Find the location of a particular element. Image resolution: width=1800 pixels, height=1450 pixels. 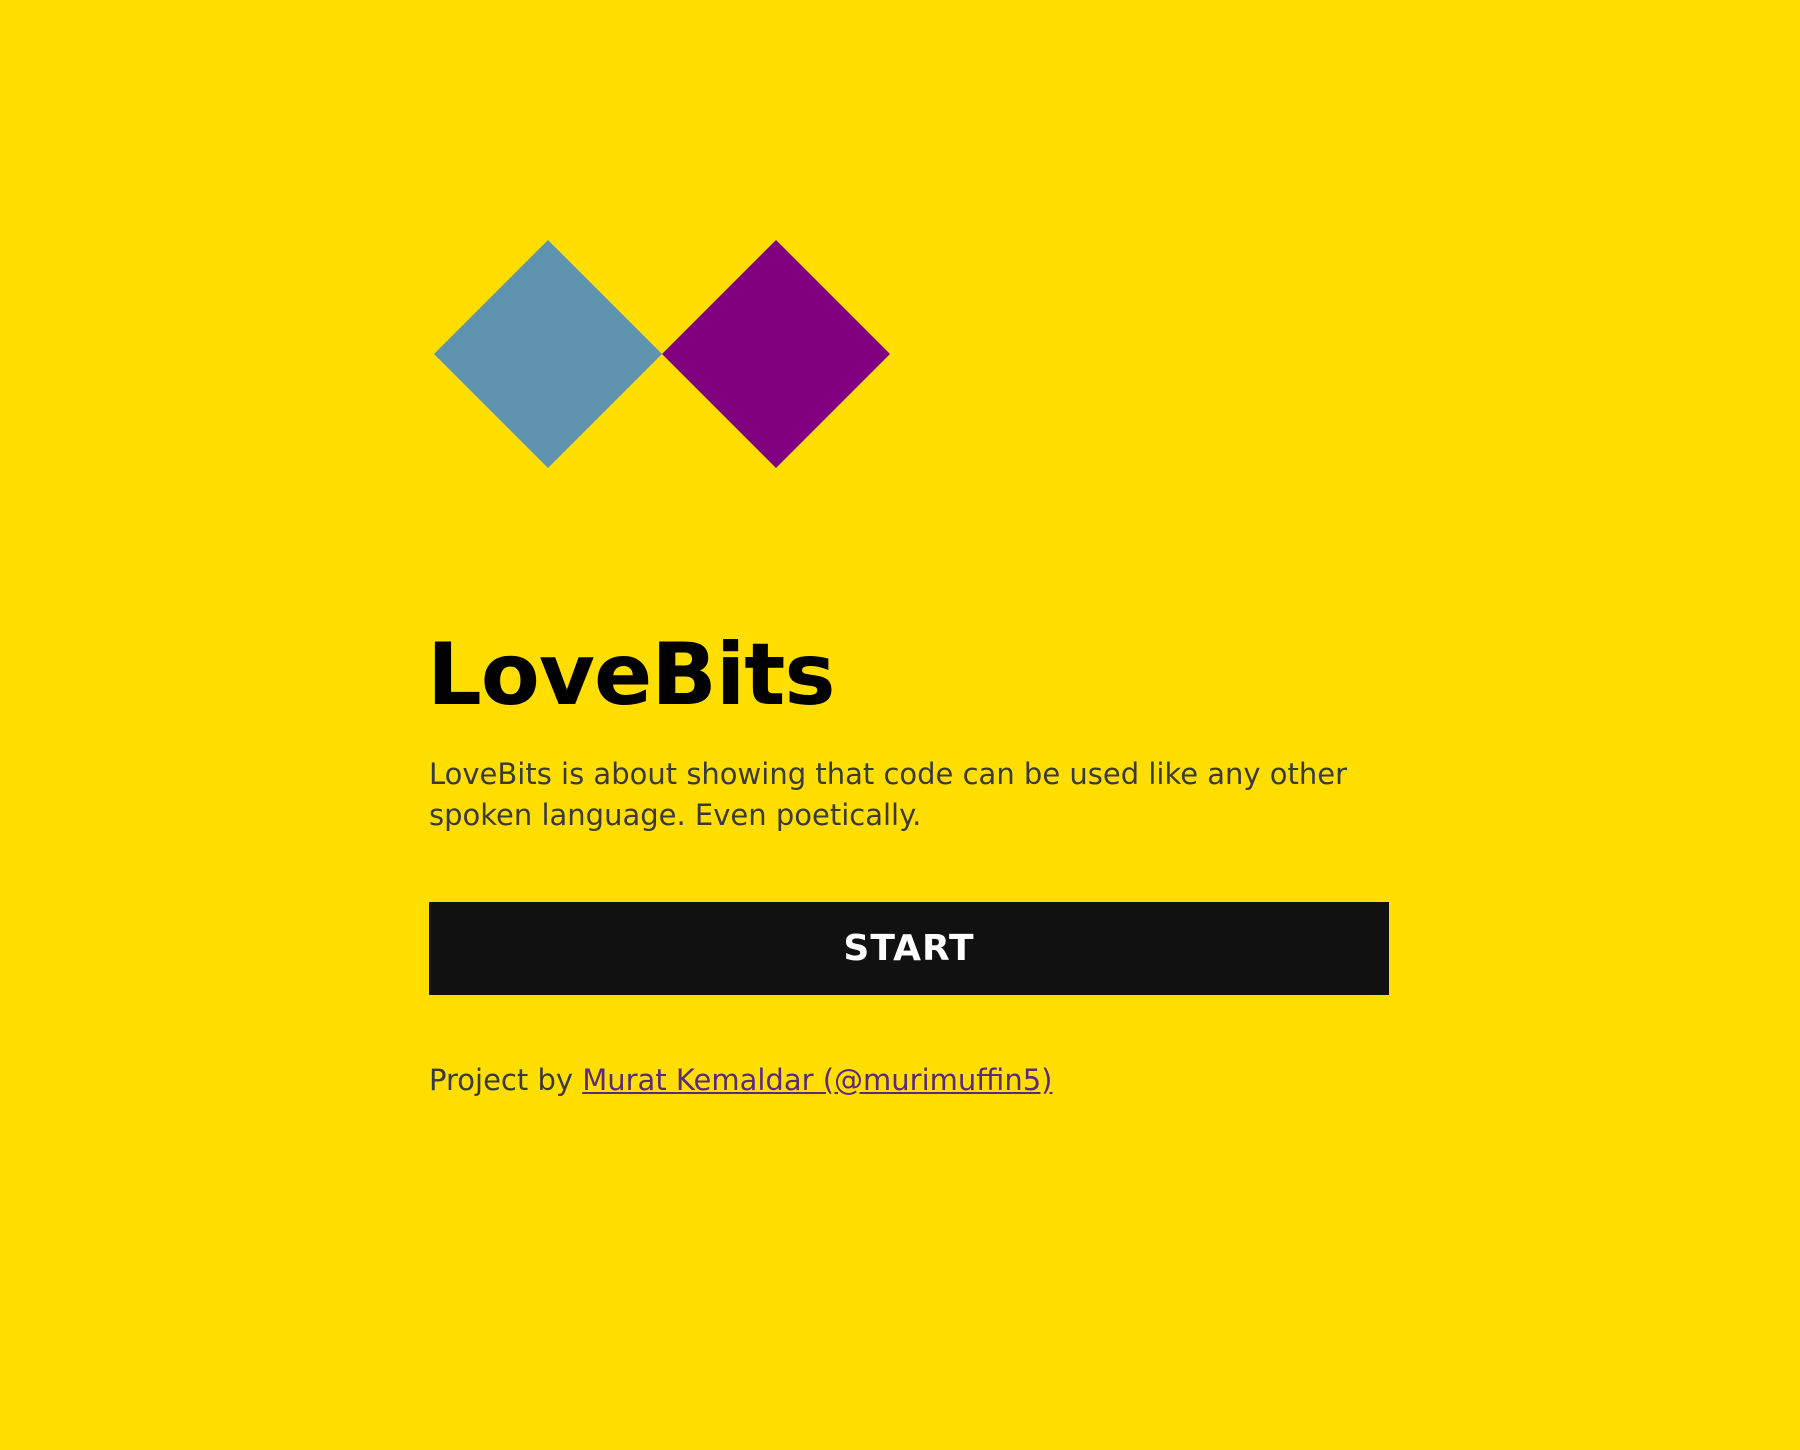

lovebits-logo is located at coordinates (662, 354).